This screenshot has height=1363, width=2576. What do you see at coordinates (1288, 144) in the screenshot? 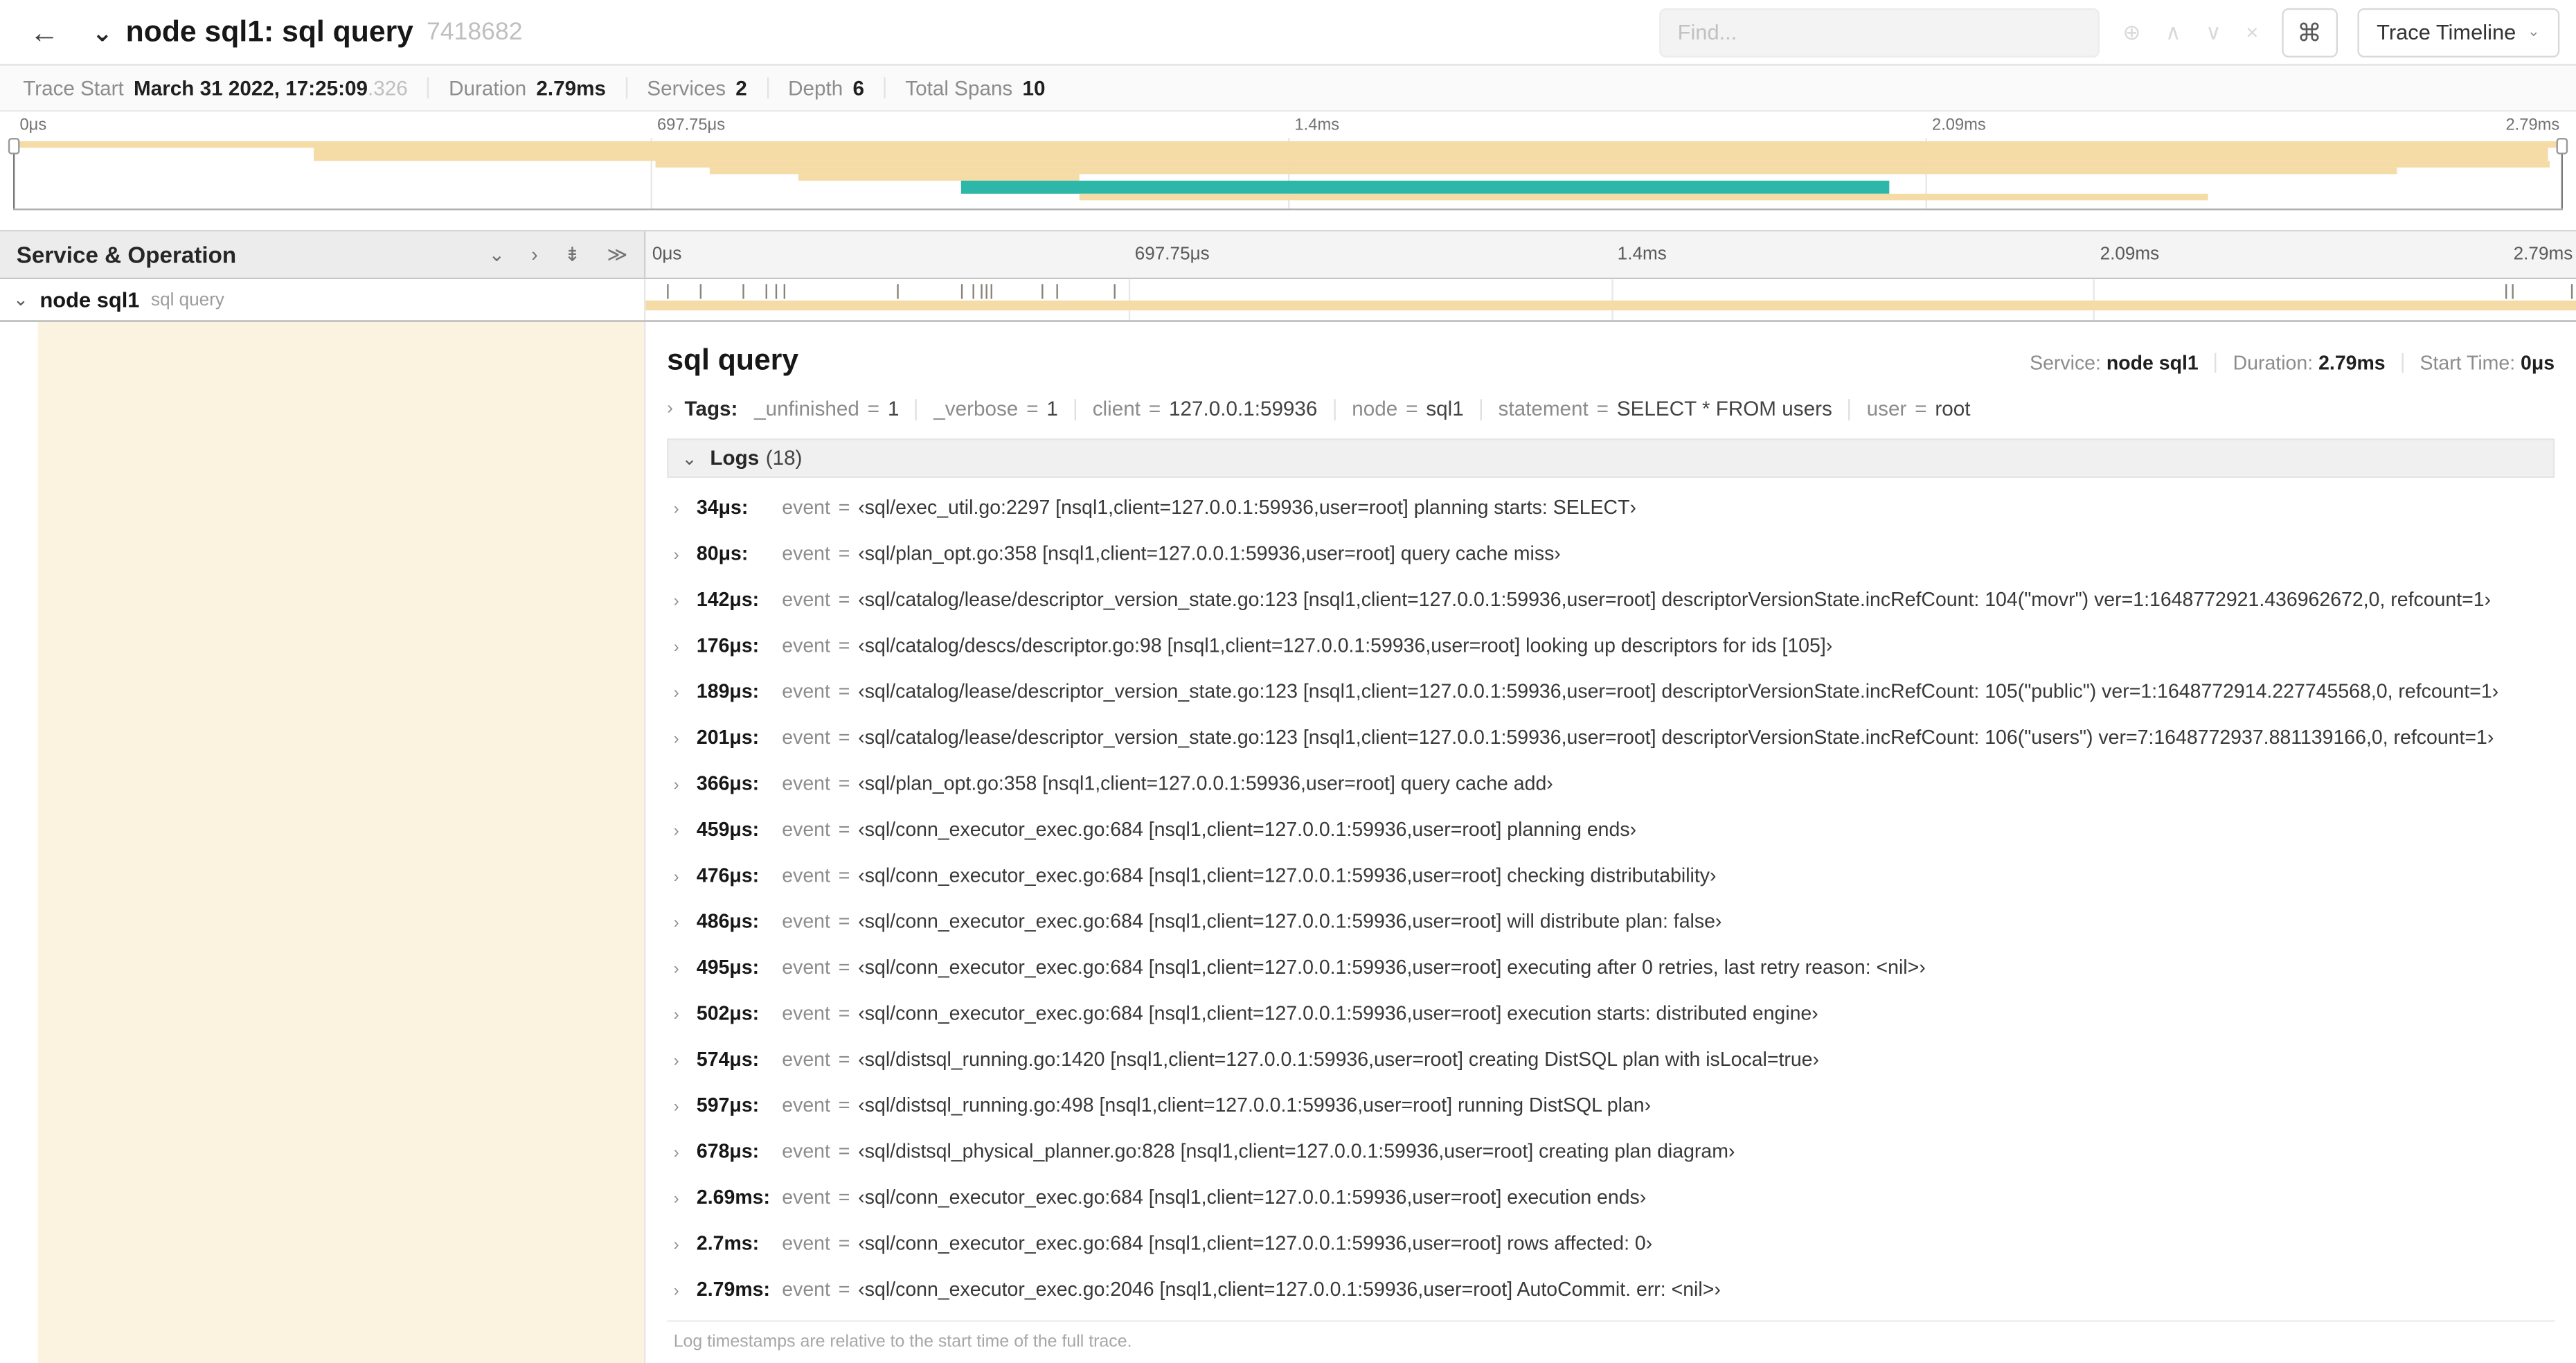
I see `minimap-span-bar` at bounding box center [1288, 144].